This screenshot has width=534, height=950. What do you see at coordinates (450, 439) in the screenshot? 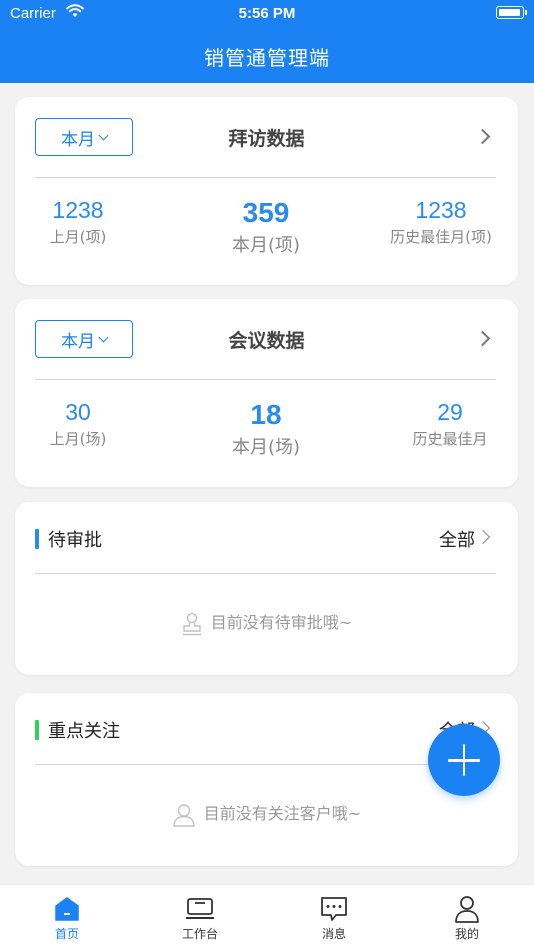
I see `stat-label: 历史最佳月` at bounding box center [450, 439].